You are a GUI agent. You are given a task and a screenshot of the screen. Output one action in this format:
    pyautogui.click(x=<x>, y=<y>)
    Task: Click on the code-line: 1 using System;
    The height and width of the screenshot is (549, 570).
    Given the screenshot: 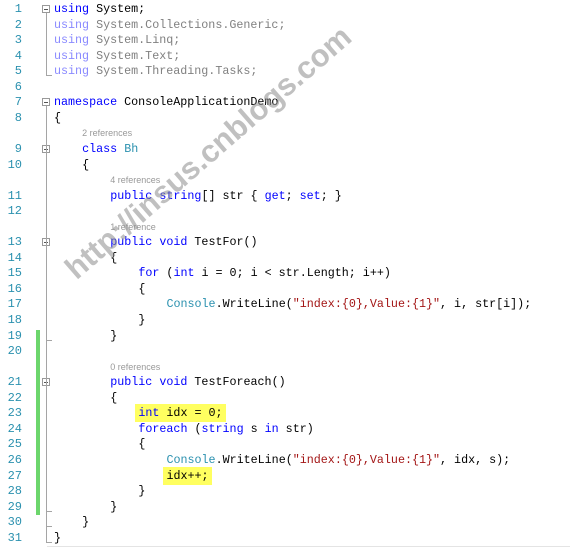 What is the action you would take?
    pyautogui.click(x=285, y=9)
    